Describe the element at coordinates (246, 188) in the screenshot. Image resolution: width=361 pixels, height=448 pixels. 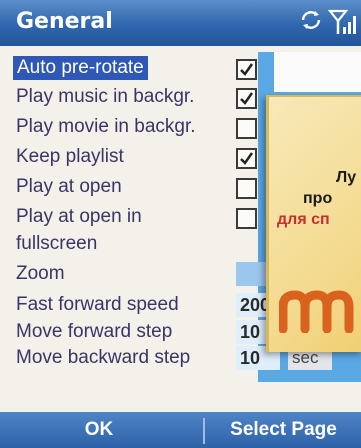
I see `play-at-open-checkbox` at that location.